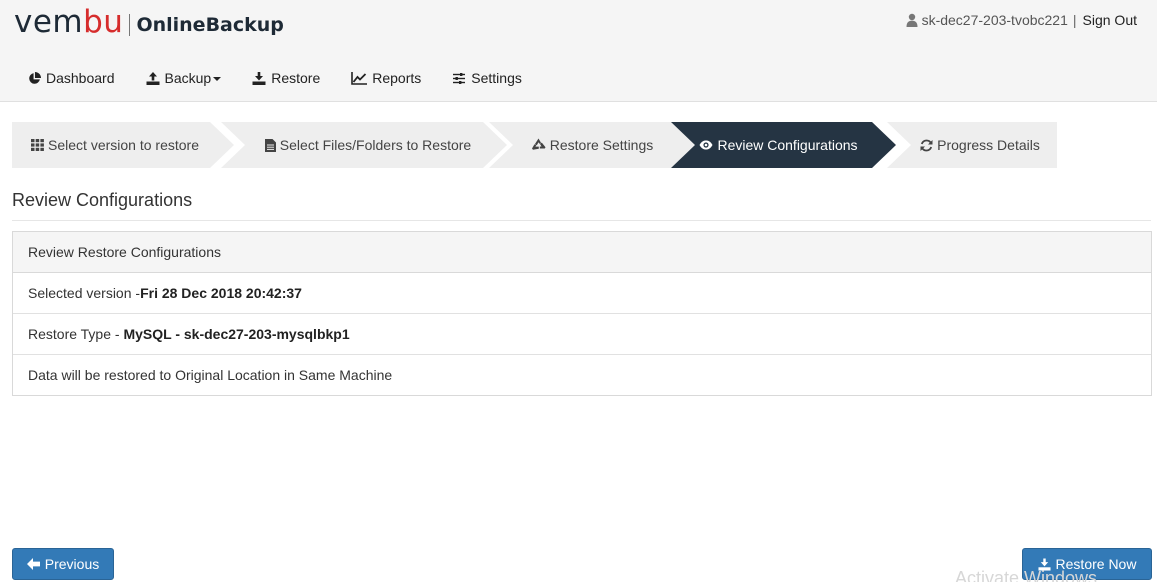  What do you see at coordinates (538, 144) in the screenshot?
I see `recycle-icon` at bounding box center [538, 144].